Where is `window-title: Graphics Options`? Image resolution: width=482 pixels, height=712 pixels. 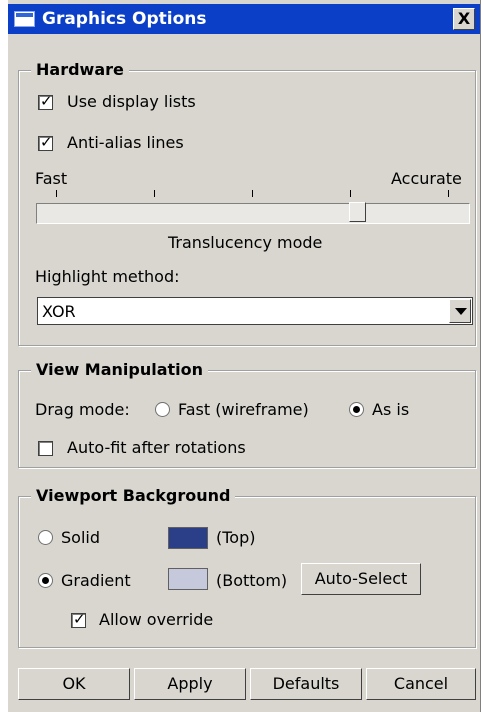 window-title: Graphics Options is located at coordinates (124, 19).